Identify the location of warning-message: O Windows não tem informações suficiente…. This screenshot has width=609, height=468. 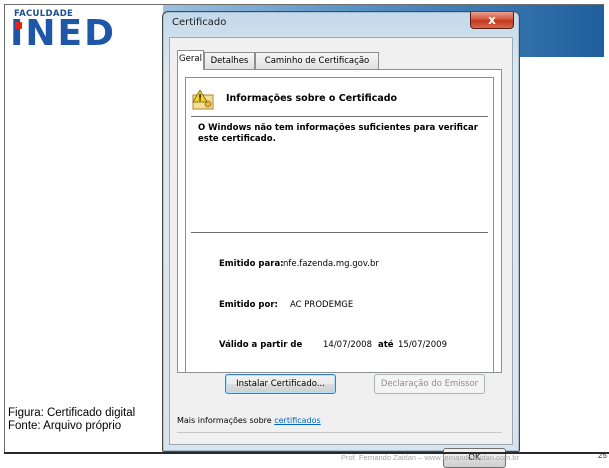
(338, 133).